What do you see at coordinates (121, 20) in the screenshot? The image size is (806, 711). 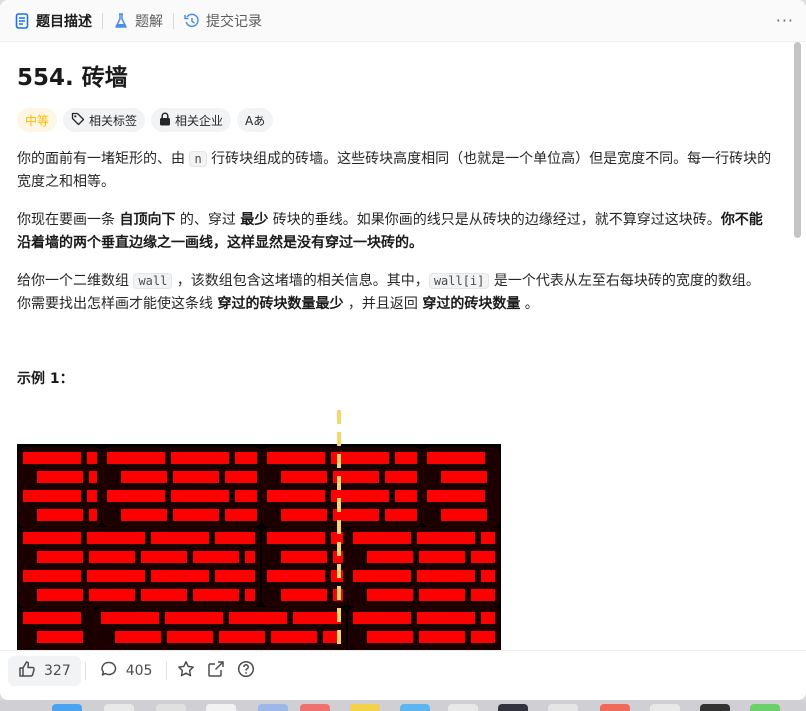 I see `flask-icon` at bounding box center [121, 20].